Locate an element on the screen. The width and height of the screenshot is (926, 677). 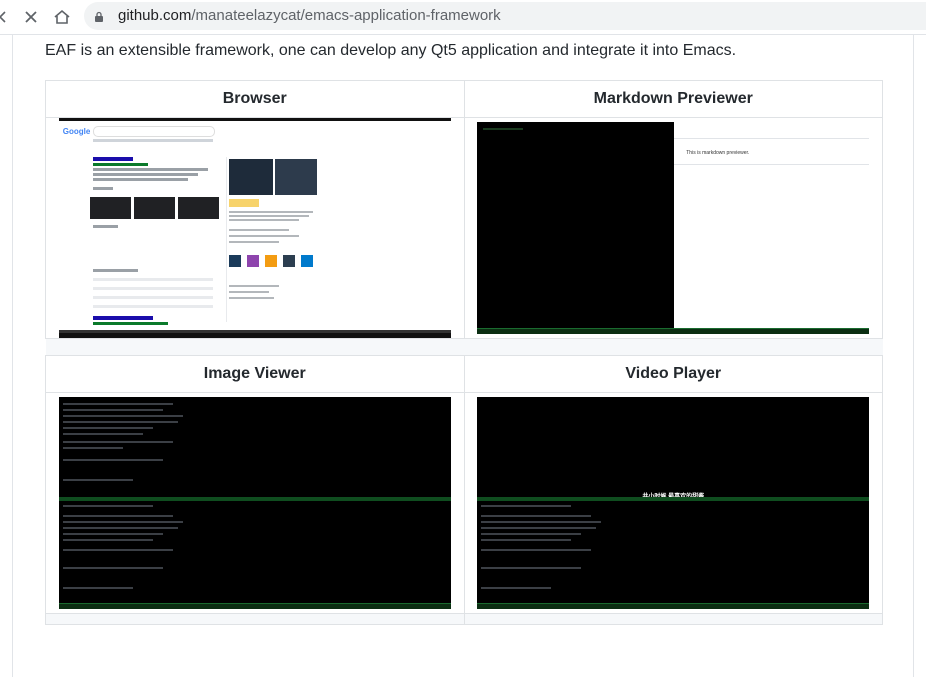
search-tabs-image is located at coordinates (152, 140).